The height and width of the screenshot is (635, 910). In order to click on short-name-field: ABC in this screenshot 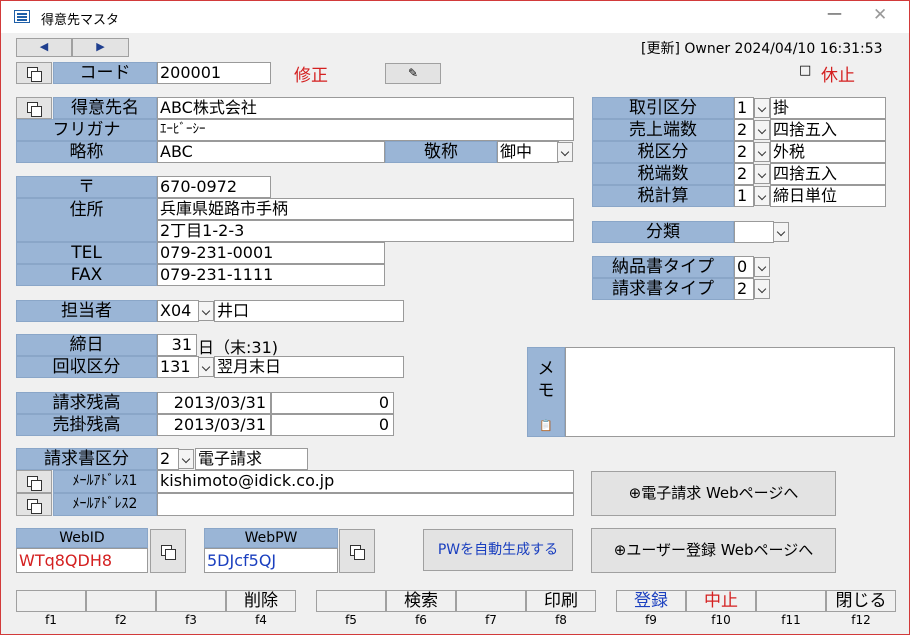, I will do `click(271, 152)`.